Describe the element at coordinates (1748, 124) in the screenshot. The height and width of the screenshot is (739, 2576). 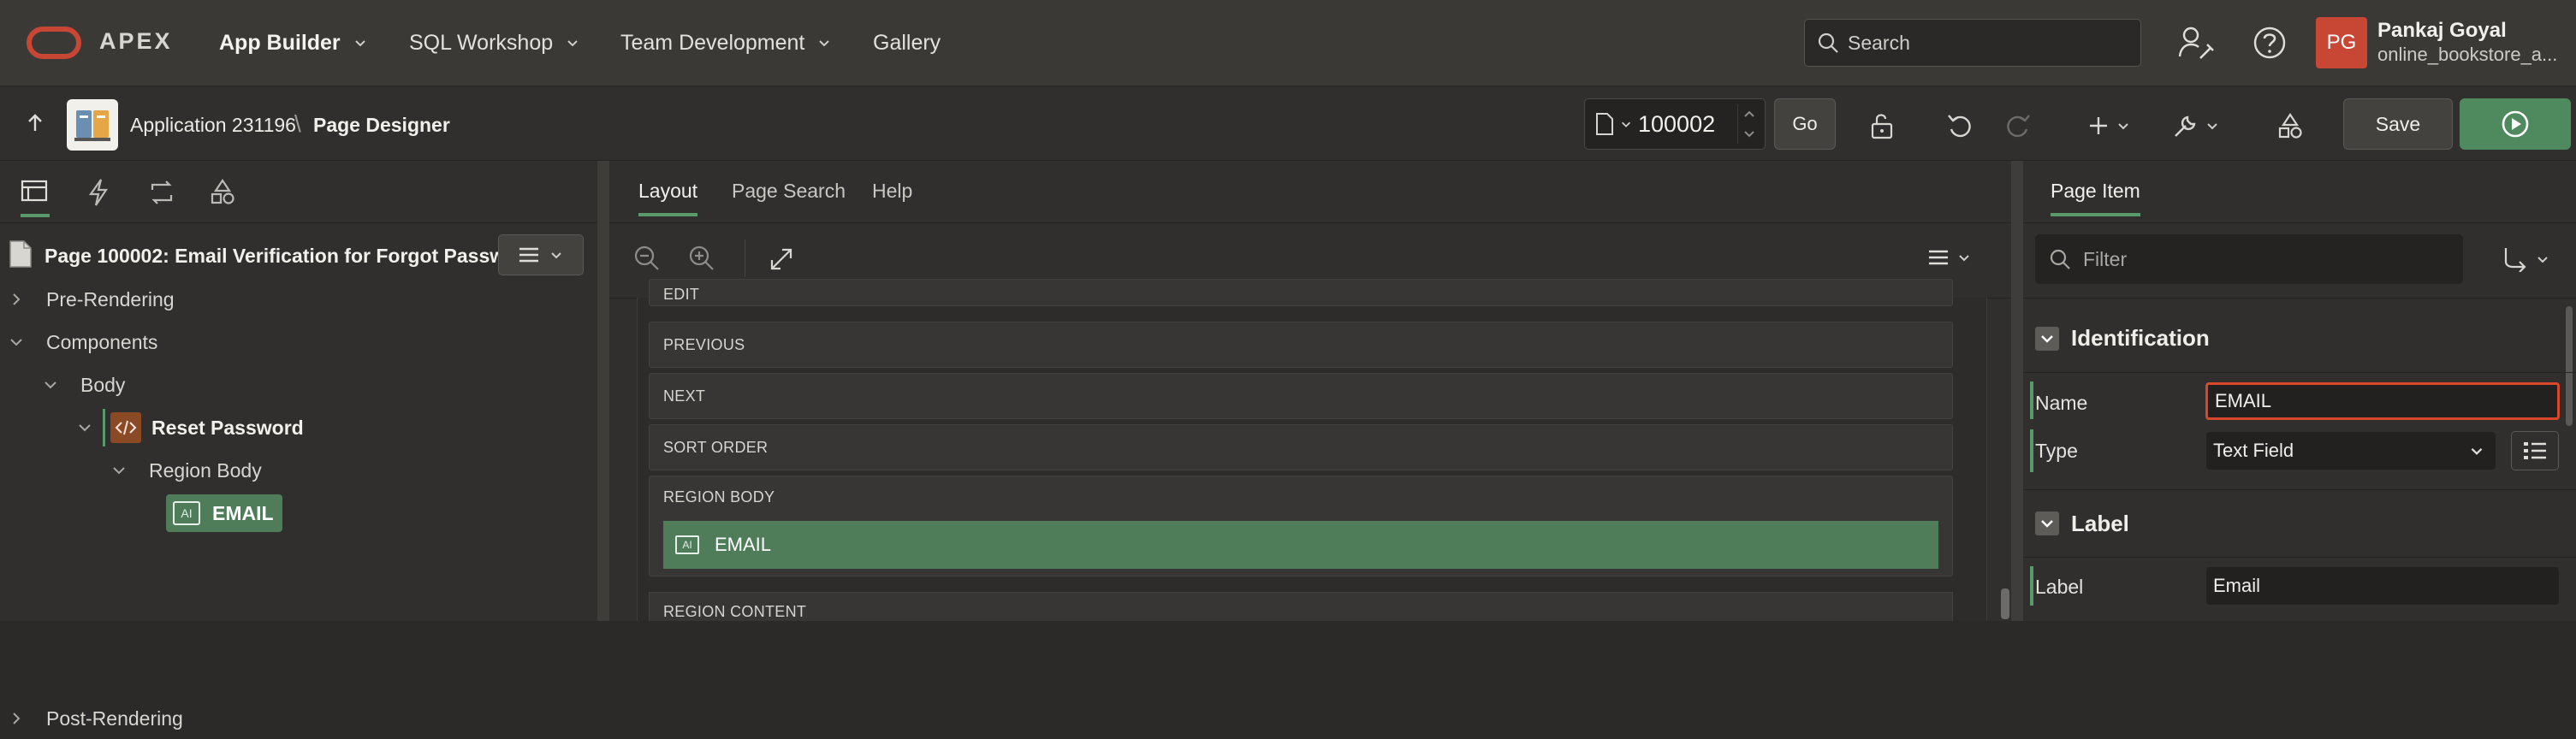
I see `page-number-stepper` at that location.